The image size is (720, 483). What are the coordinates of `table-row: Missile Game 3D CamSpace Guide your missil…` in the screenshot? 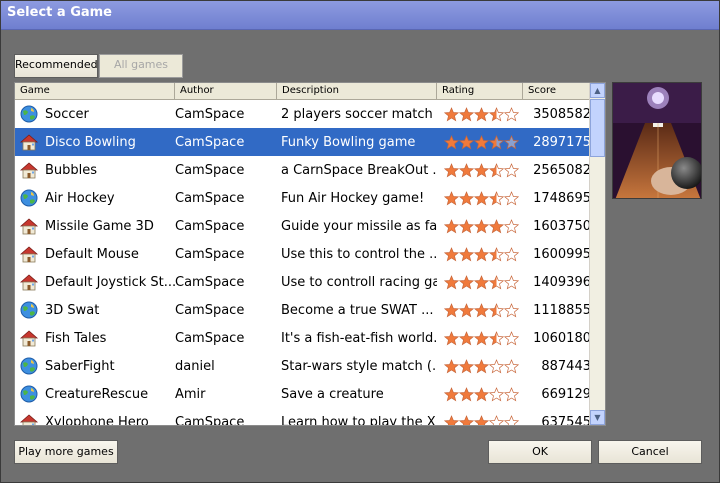 It's located at (303, 226).